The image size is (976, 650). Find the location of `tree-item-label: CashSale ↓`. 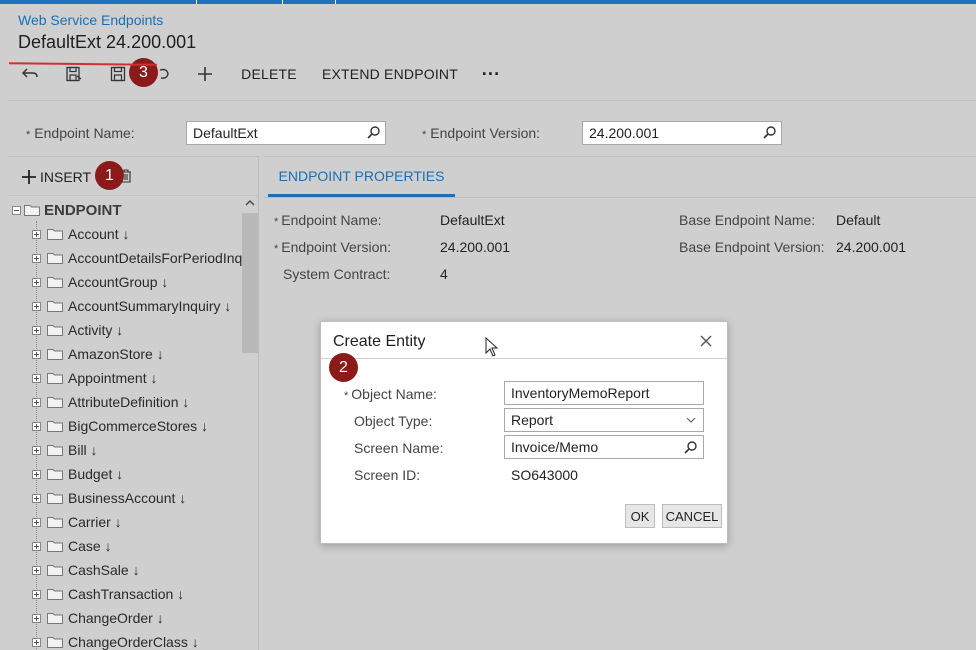

tree-item-label: CashSale ↓ is located at coordinates (104, 570).